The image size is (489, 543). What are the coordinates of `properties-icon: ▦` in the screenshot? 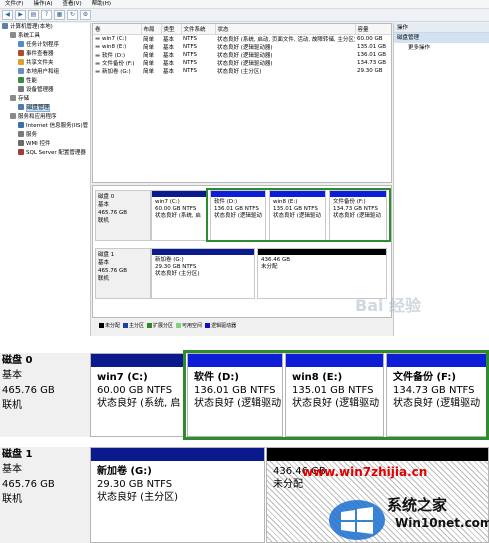 It's located at (59, 15).